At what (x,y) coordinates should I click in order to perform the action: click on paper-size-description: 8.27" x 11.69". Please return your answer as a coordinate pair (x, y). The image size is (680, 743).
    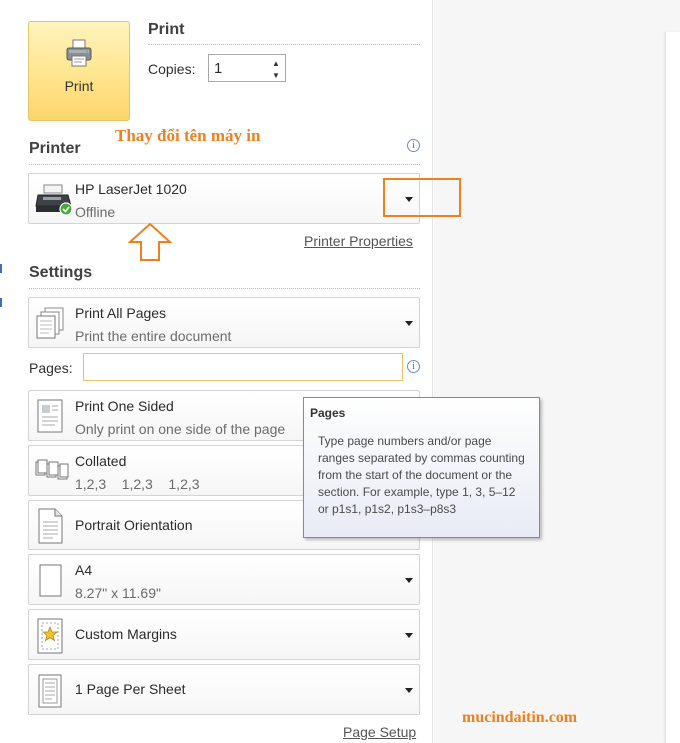
    Looking at the image, I should click on (118, 593).